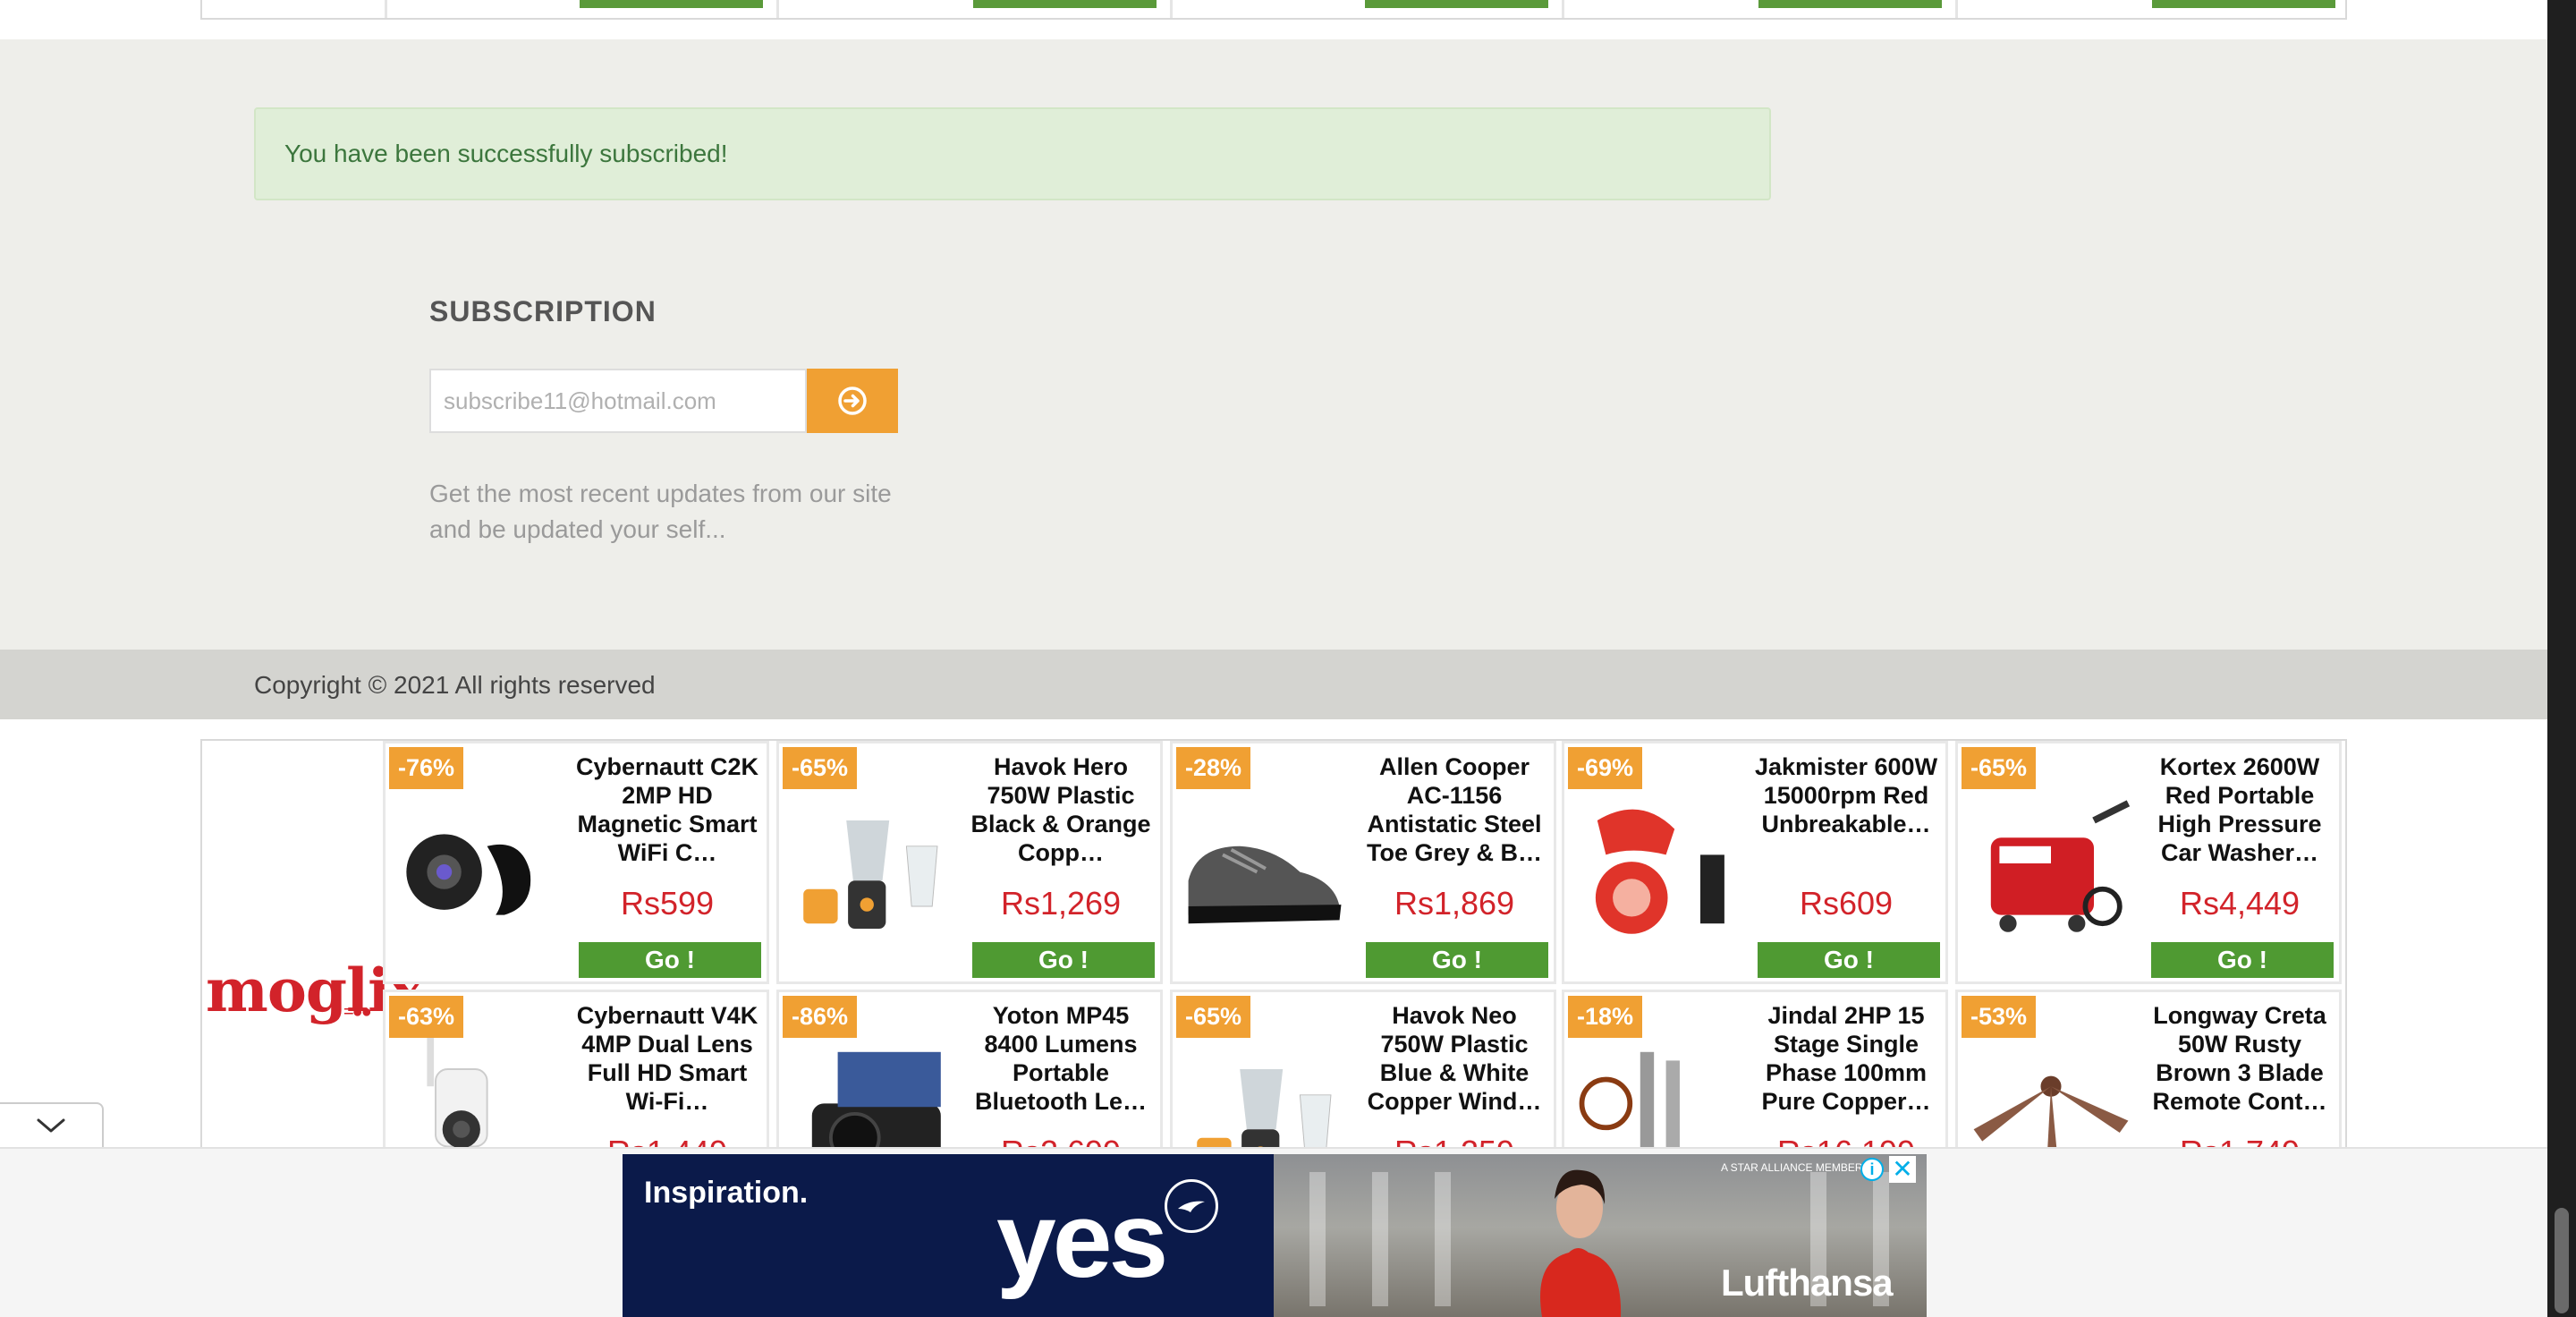  I want to click on star-alliance-text: A STAR ALLIANCE MEMBER, so click(1792, 1167).